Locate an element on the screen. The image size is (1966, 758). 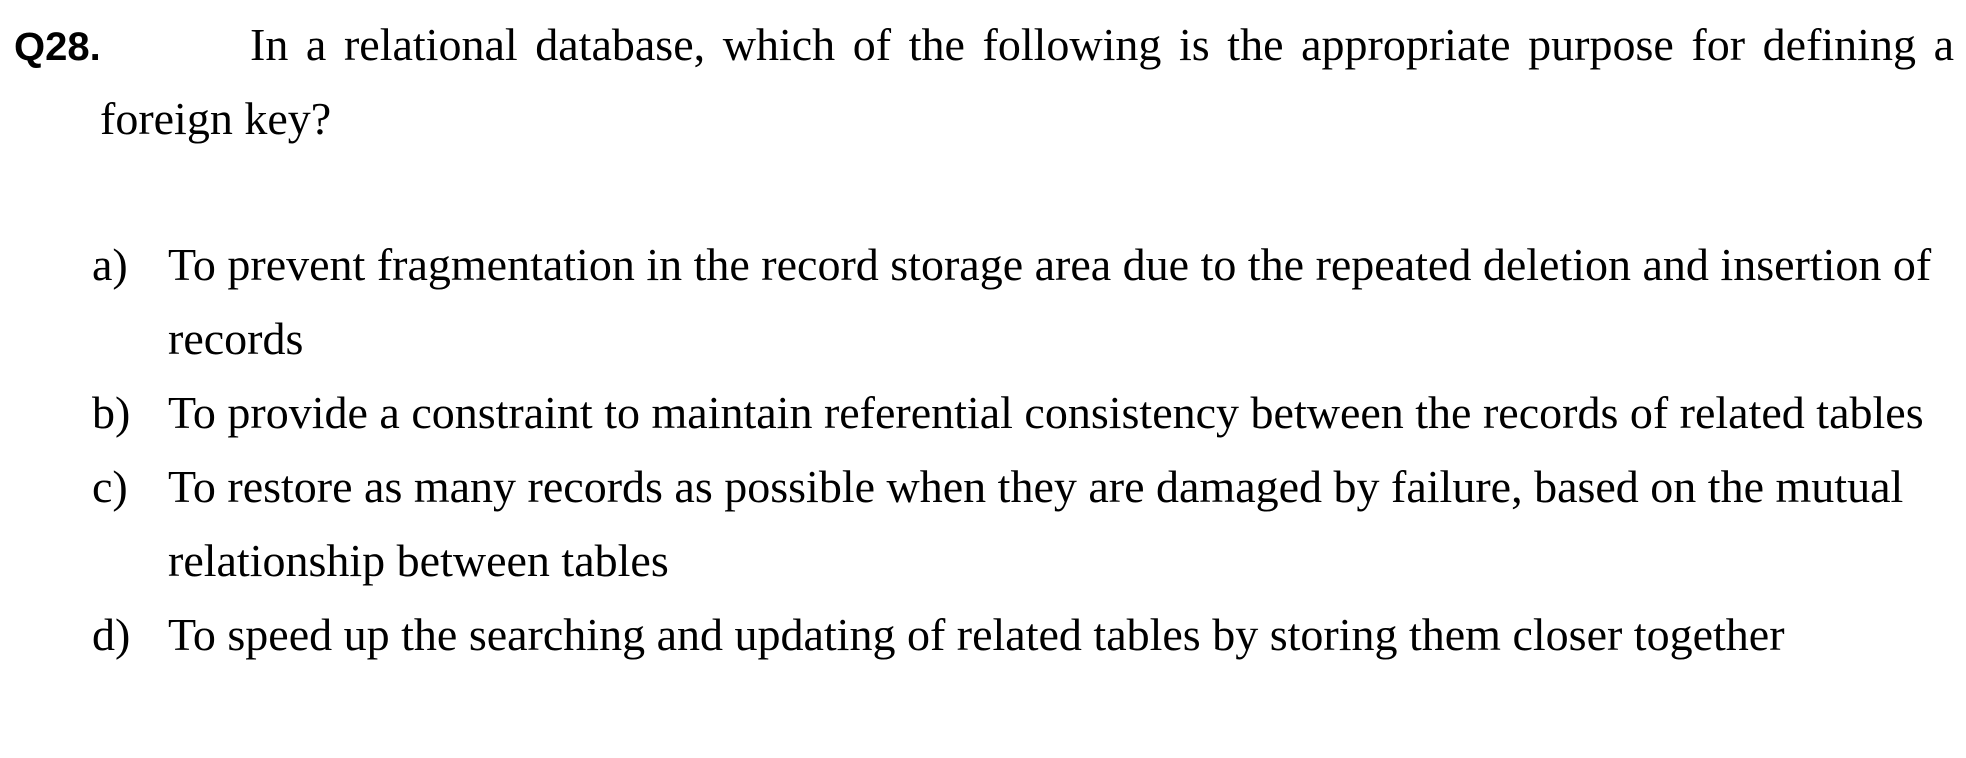
option-letter: d) is located at coordinates (111, 634).